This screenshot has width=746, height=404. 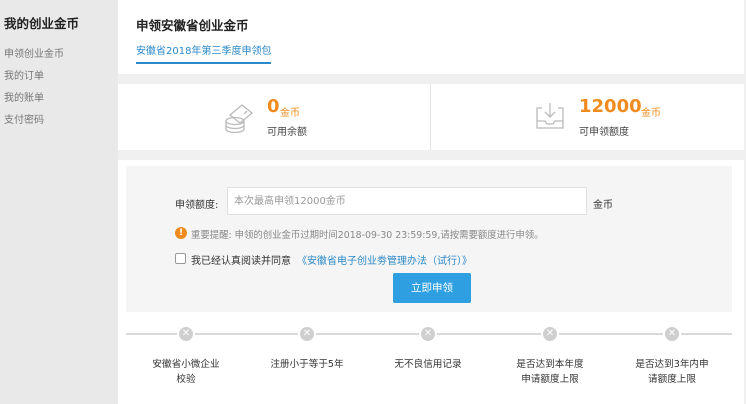 I want to click on stats-panel: 0 金币 可用余额 12000 金币 可申领额度, so click(x=431, y=117).